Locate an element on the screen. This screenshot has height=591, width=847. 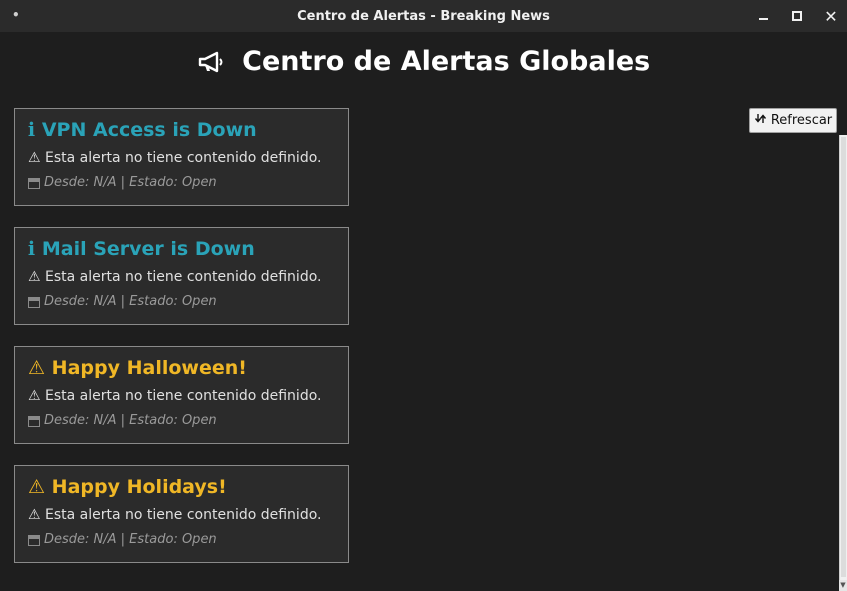
minimize-icon is located at coordinates (763, 19).